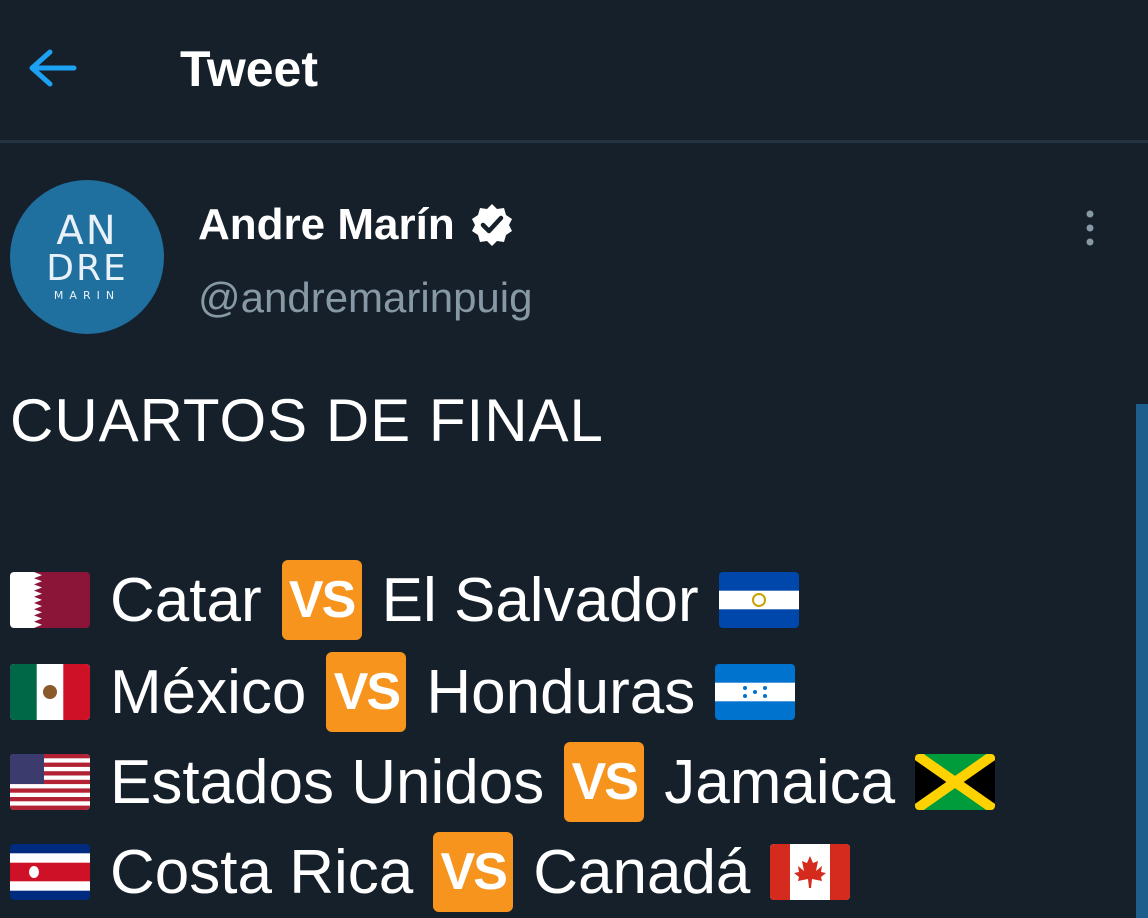  What do you see at coordinates (326, 224) in the screenshot?
I see `author-name: Andre Marín` at bounding box center [326, 224].